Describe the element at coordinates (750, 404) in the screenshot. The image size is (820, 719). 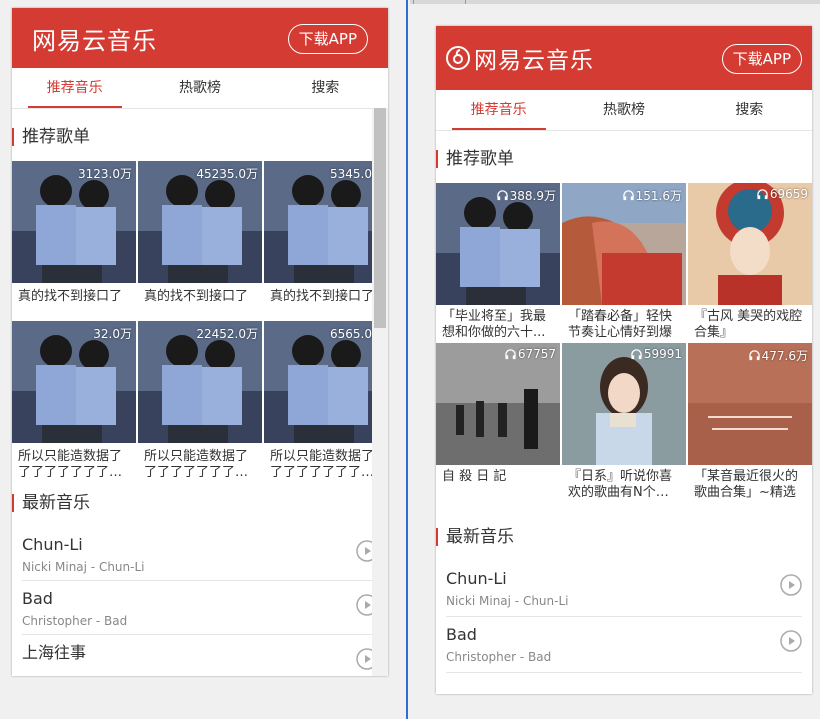
I see `playlist-cover: 477.6万` at that location.